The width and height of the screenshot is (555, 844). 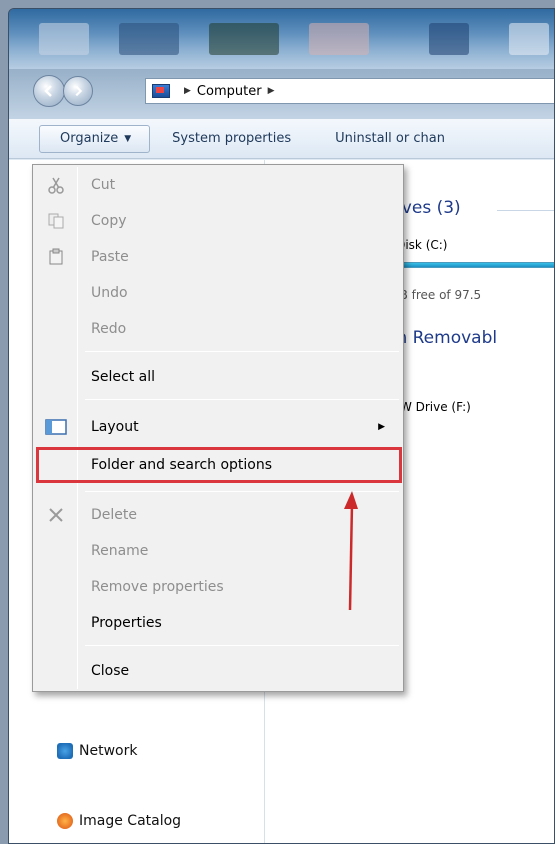 What do you see at coordinates (161, 91) in the screenshot?
I see `computer-icon` at bounding box center [161, 91].